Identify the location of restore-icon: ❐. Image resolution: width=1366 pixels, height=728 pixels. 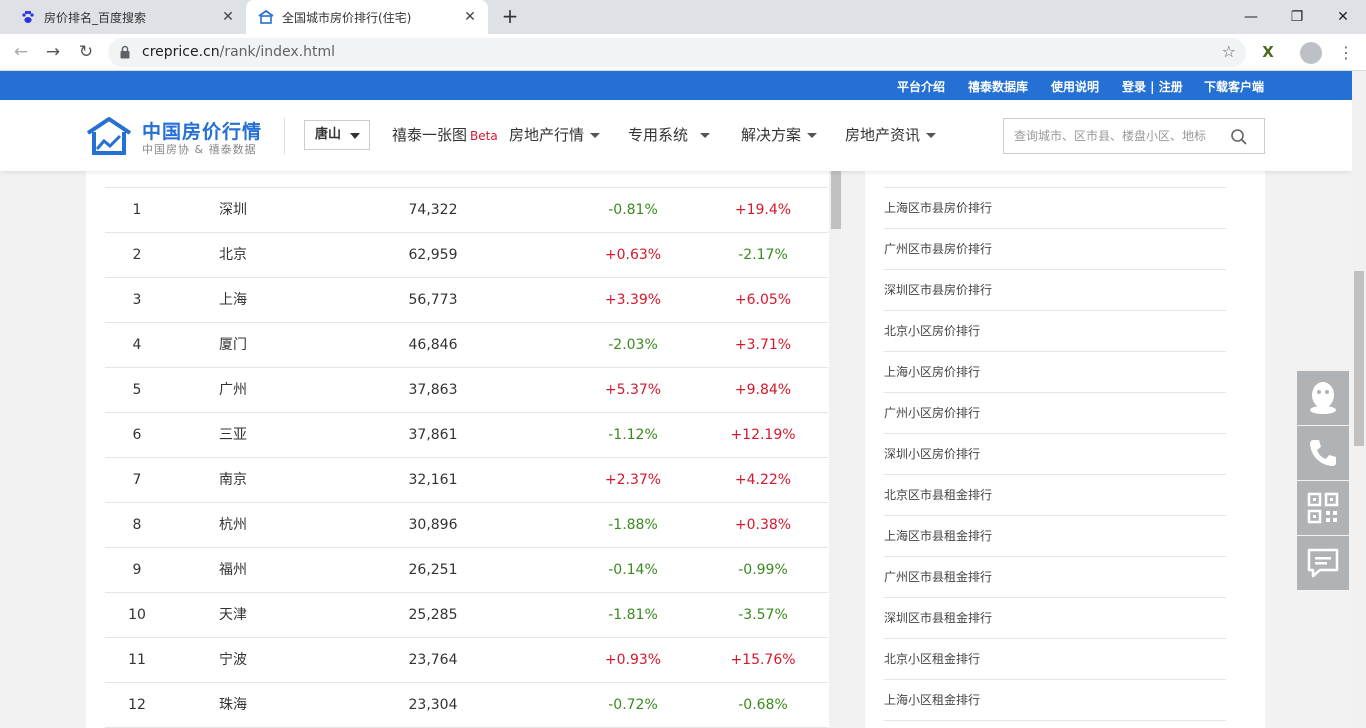
(1297, 17).